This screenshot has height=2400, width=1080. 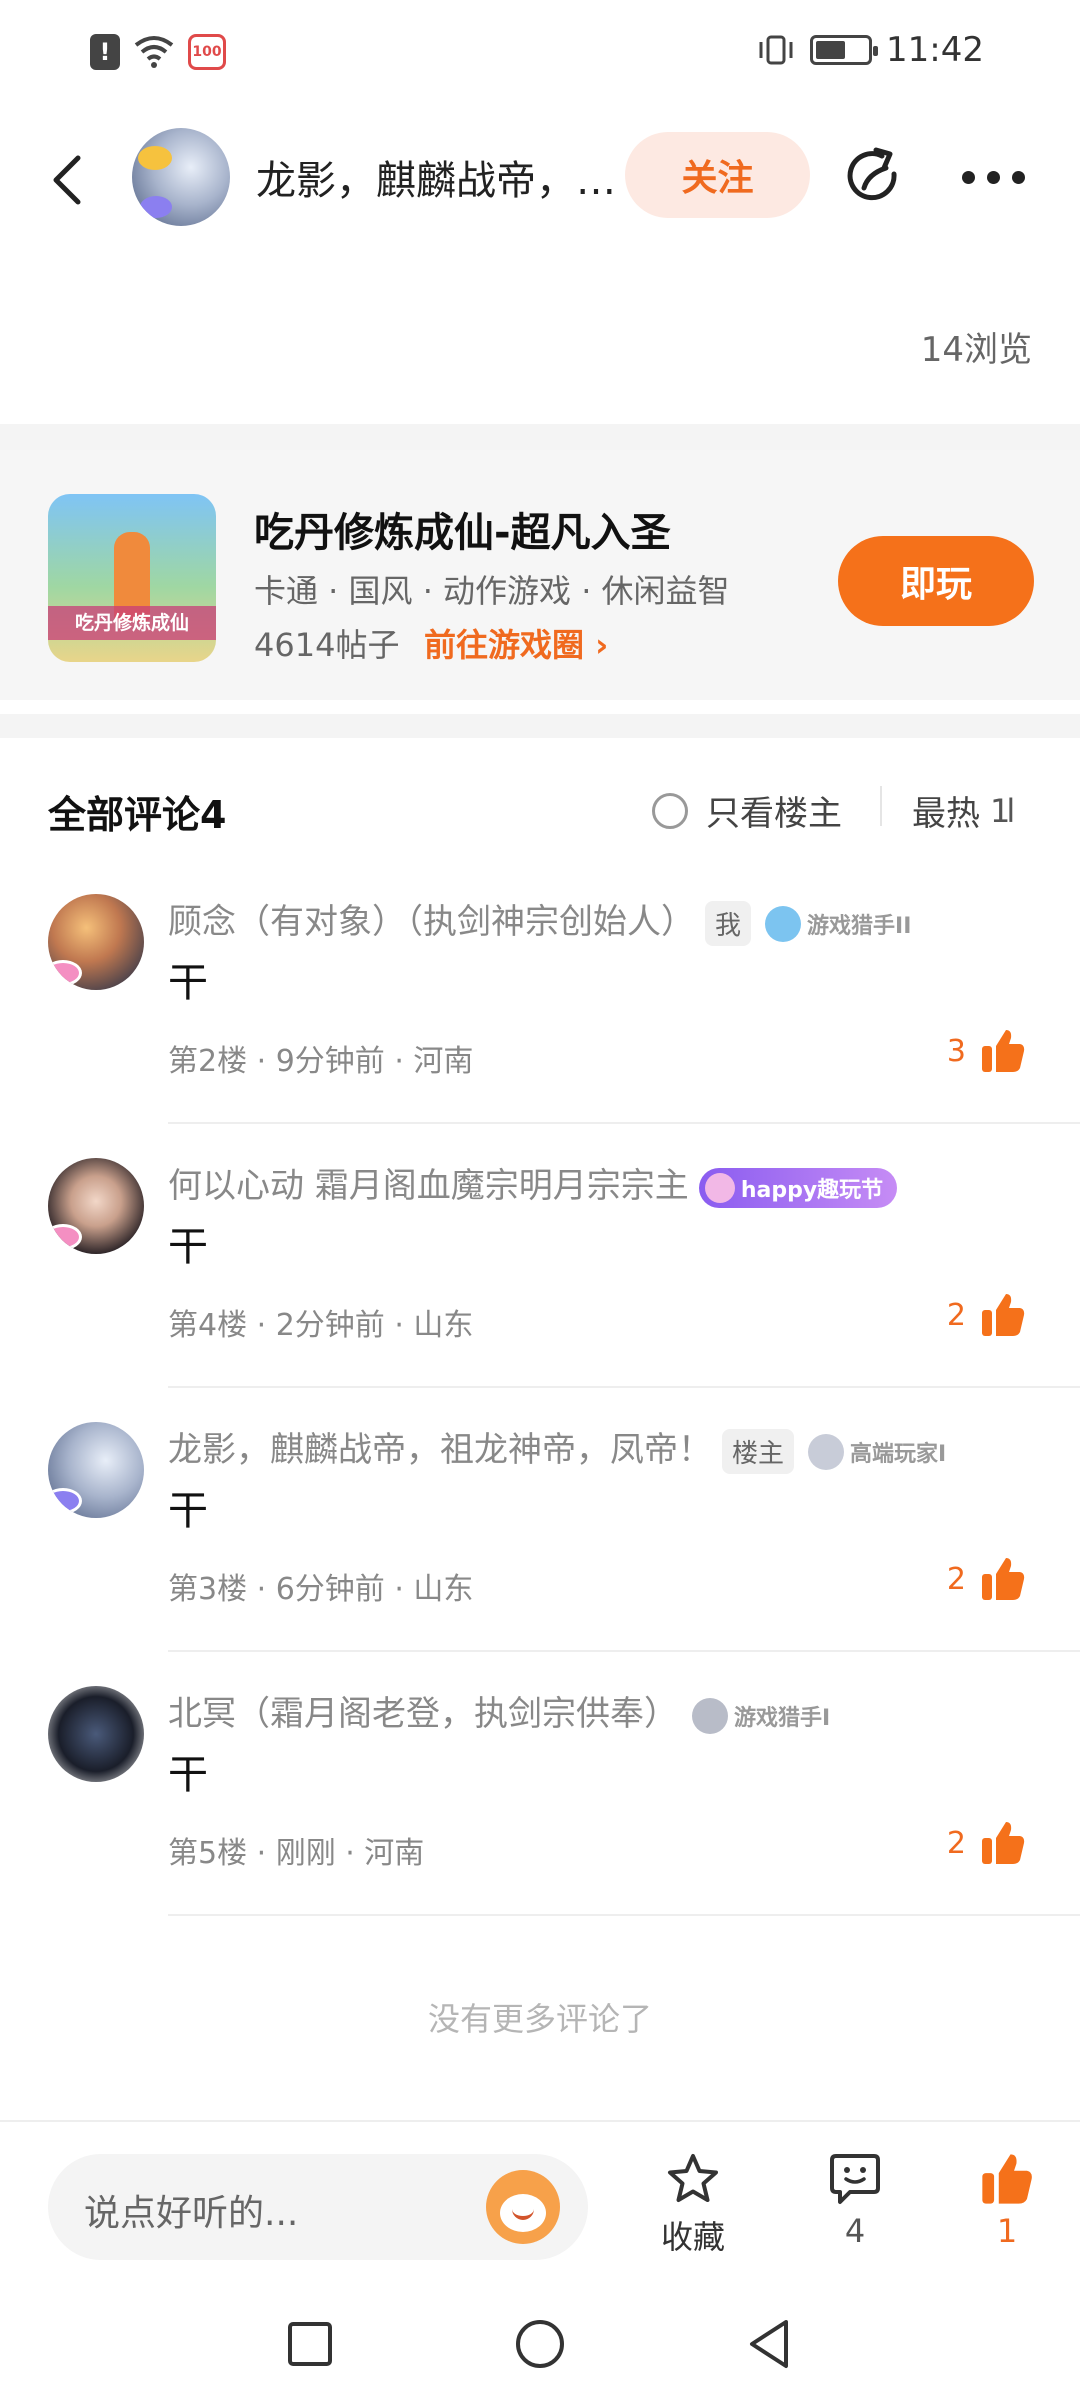 What do you see at coordinates (154, 52) in the screenshot?
I see `wifi-icon` at bounding box center [154, 52].